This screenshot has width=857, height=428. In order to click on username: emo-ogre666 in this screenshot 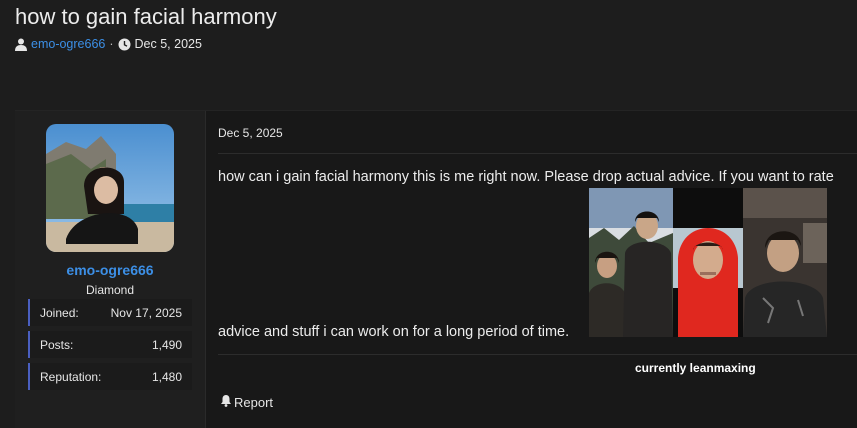, I will do `click(110, 270)`.